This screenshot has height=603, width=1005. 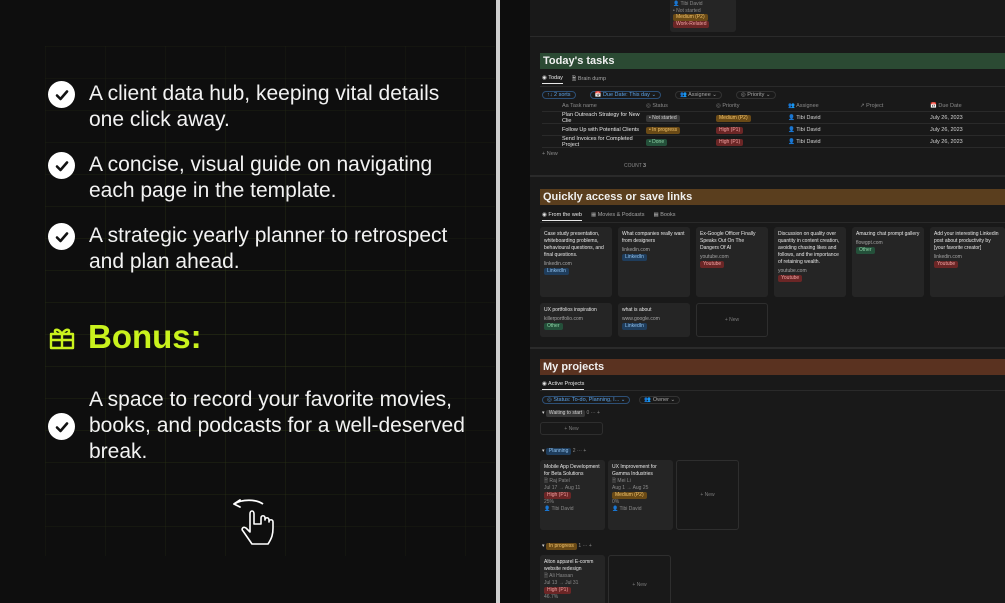 I want to click on status-badge: • Not started, so click(x=663, y=118).